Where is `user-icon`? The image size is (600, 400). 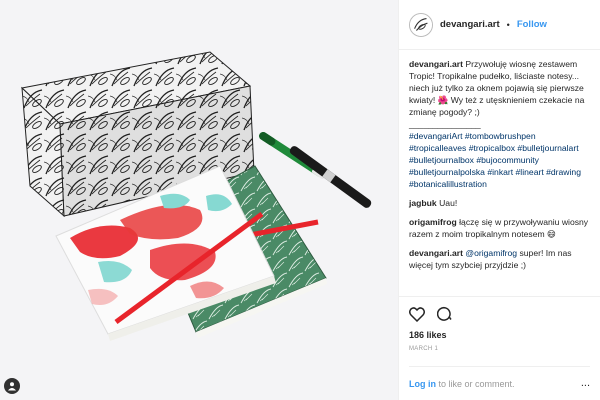 user-icon is located at coordinates (12, 386).